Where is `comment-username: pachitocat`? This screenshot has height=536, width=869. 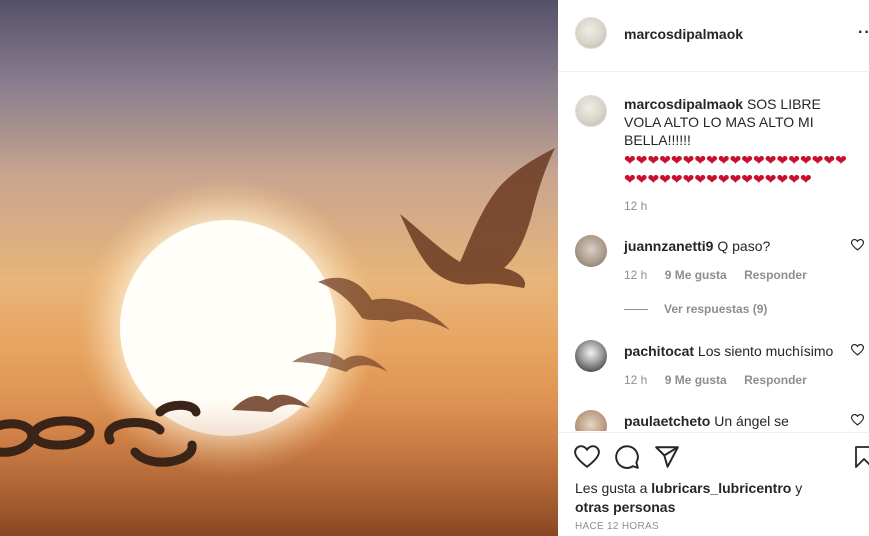 comment-username: pachitocat is located at coordinates (659, 351).